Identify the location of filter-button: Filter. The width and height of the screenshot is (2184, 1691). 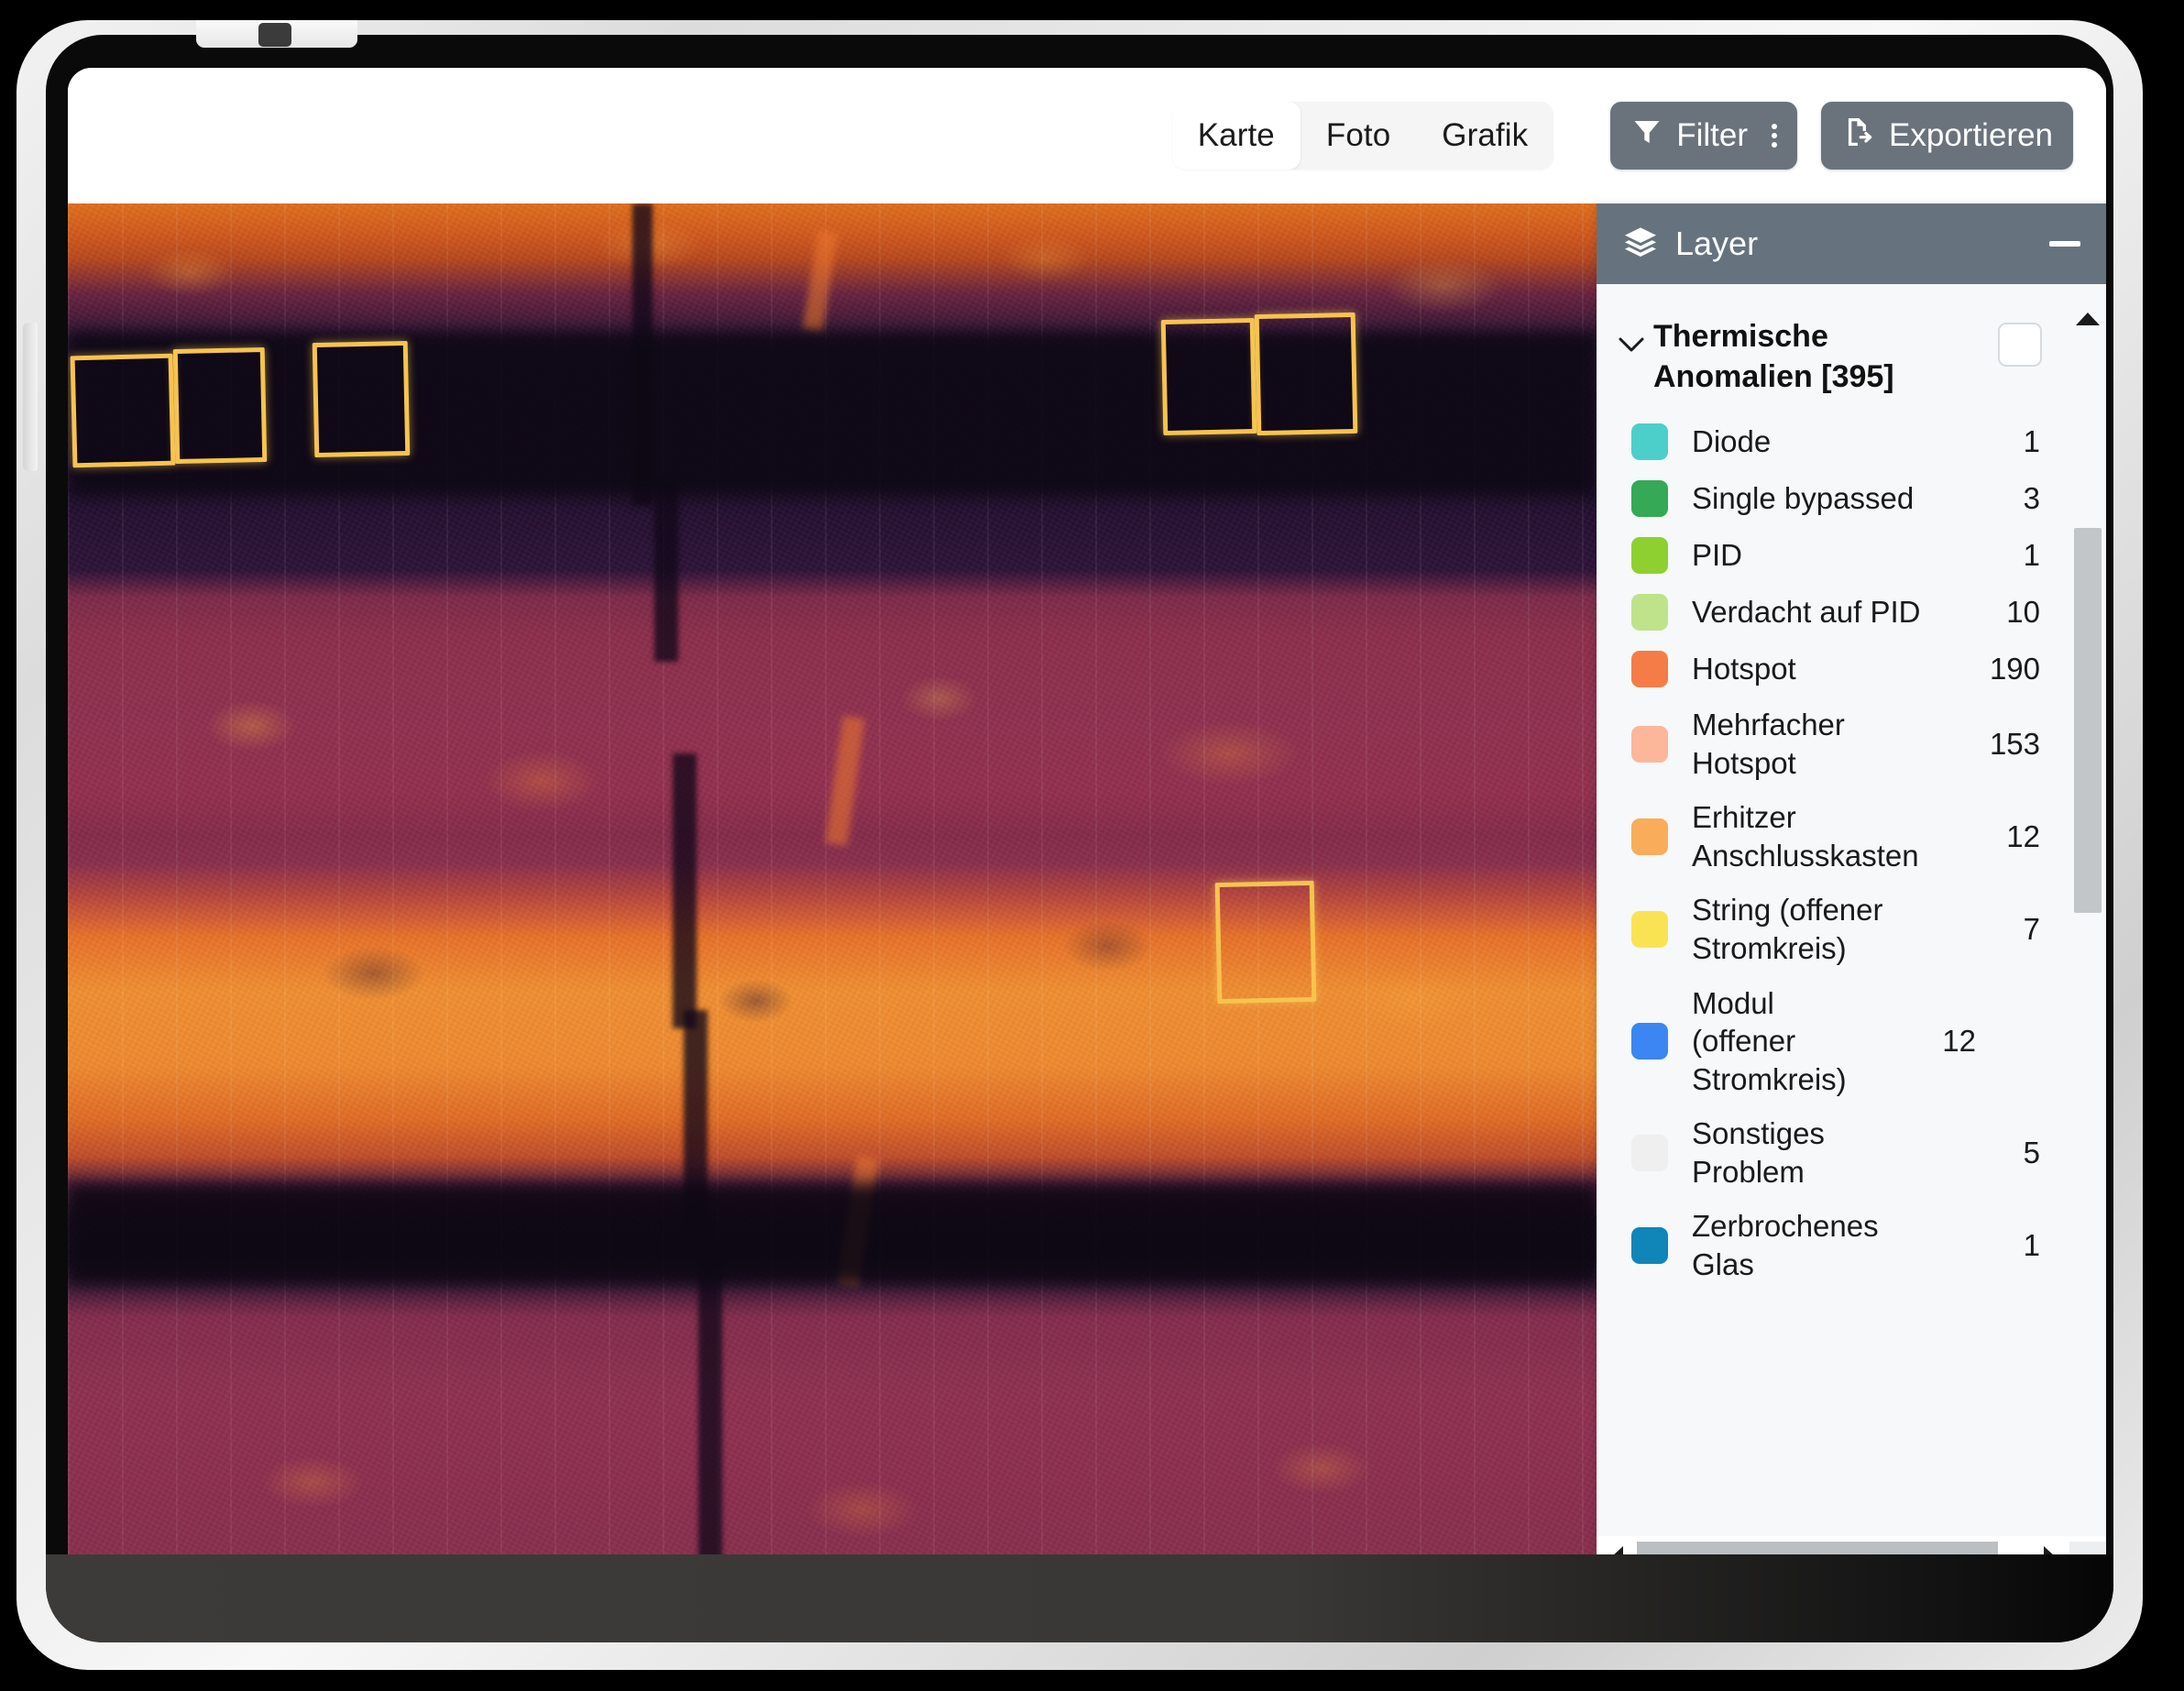
(1704, 136).